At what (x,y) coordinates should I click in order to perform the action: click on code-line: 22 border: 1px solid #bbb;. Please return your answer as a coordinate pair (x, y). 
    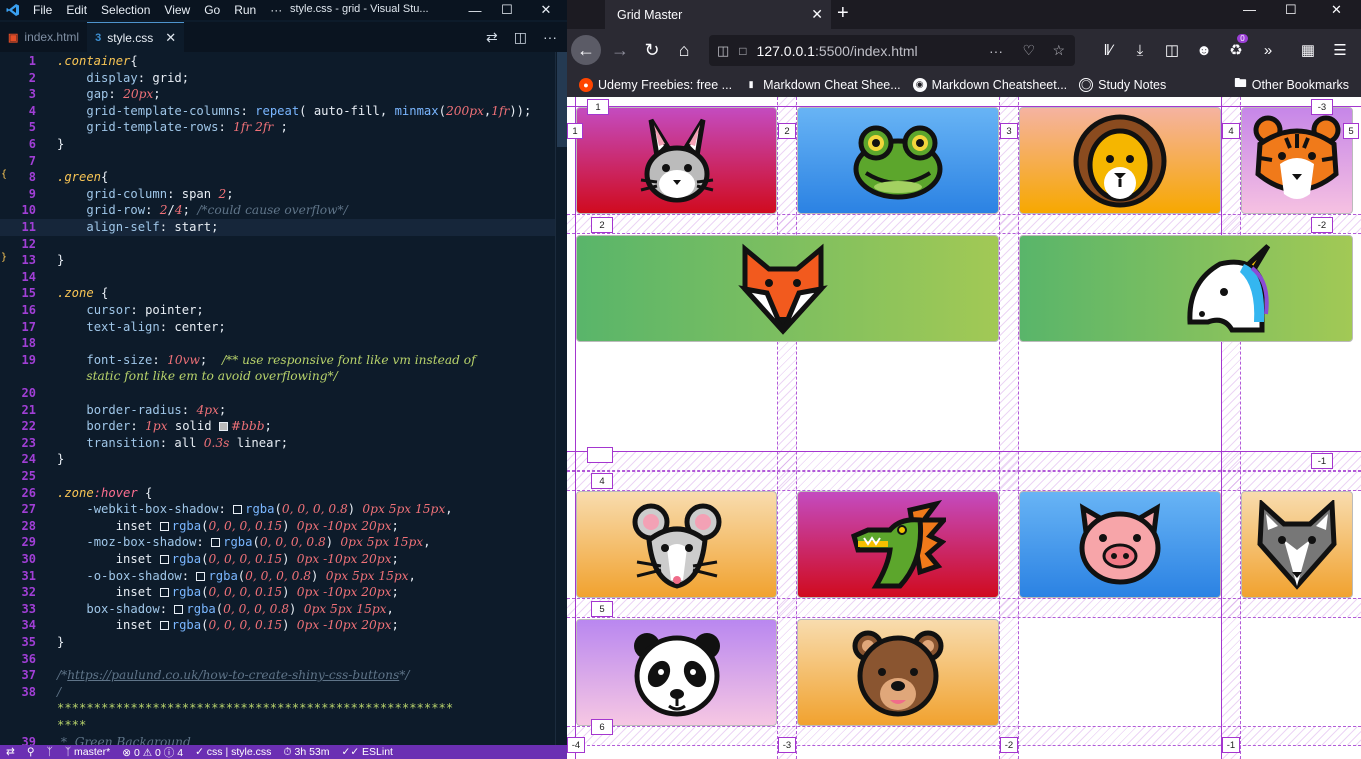
    Looking at the image, I should click on (277, 426).